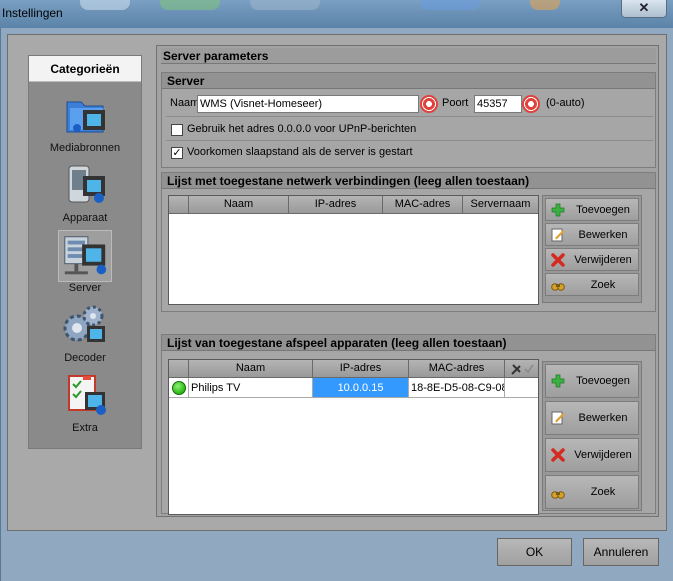  Describe the element at coordinates (457, 388) in the screenshot. I see `device-mac-cell: 18-8E-D5-08-C9-08` at that location.